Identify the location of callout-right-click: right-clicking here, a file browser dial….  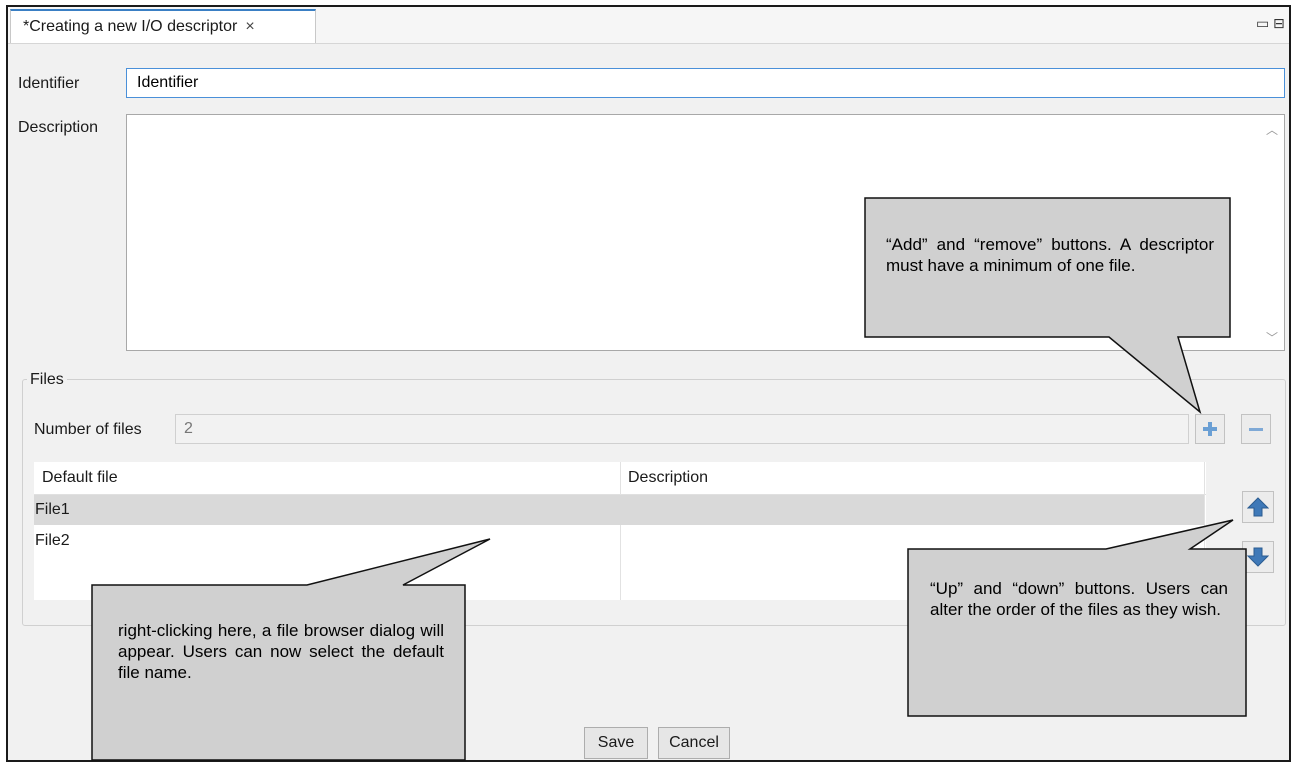
(281, 651).